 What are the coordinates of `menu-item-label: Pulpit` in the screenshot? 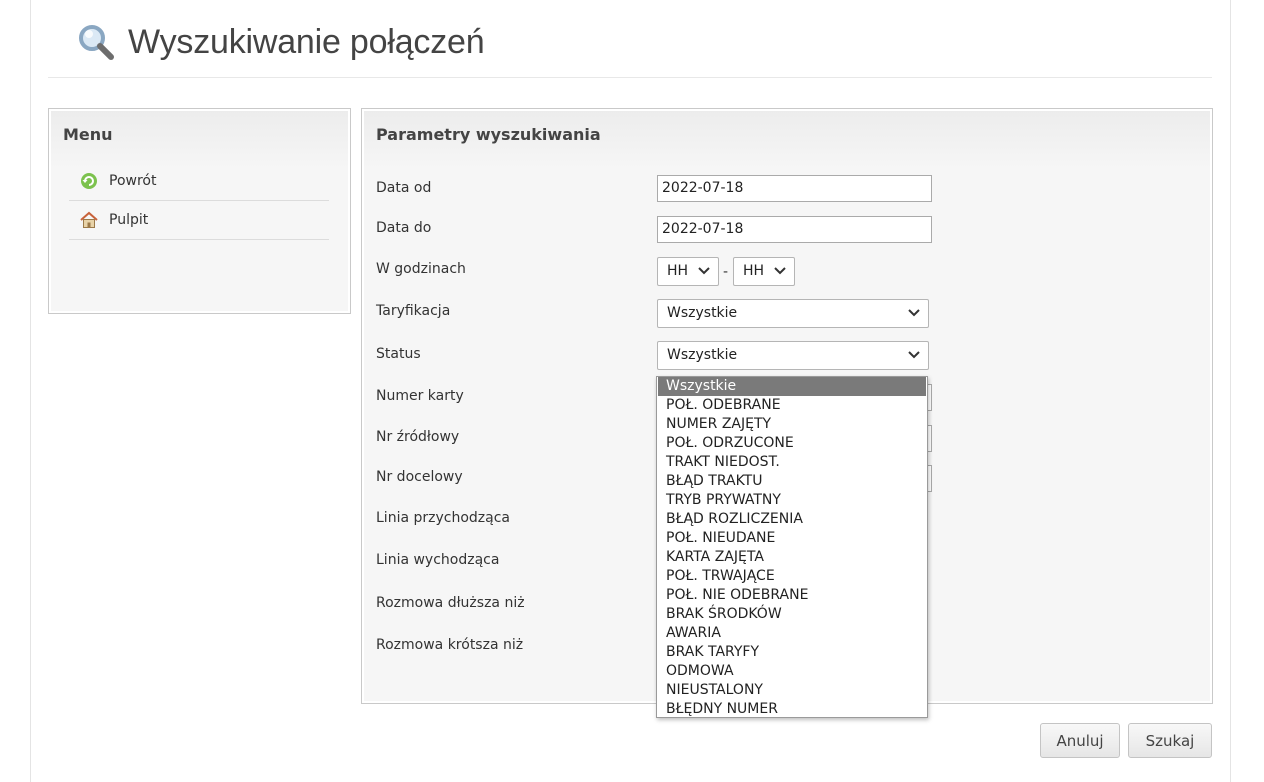 It's located at (129, 220).